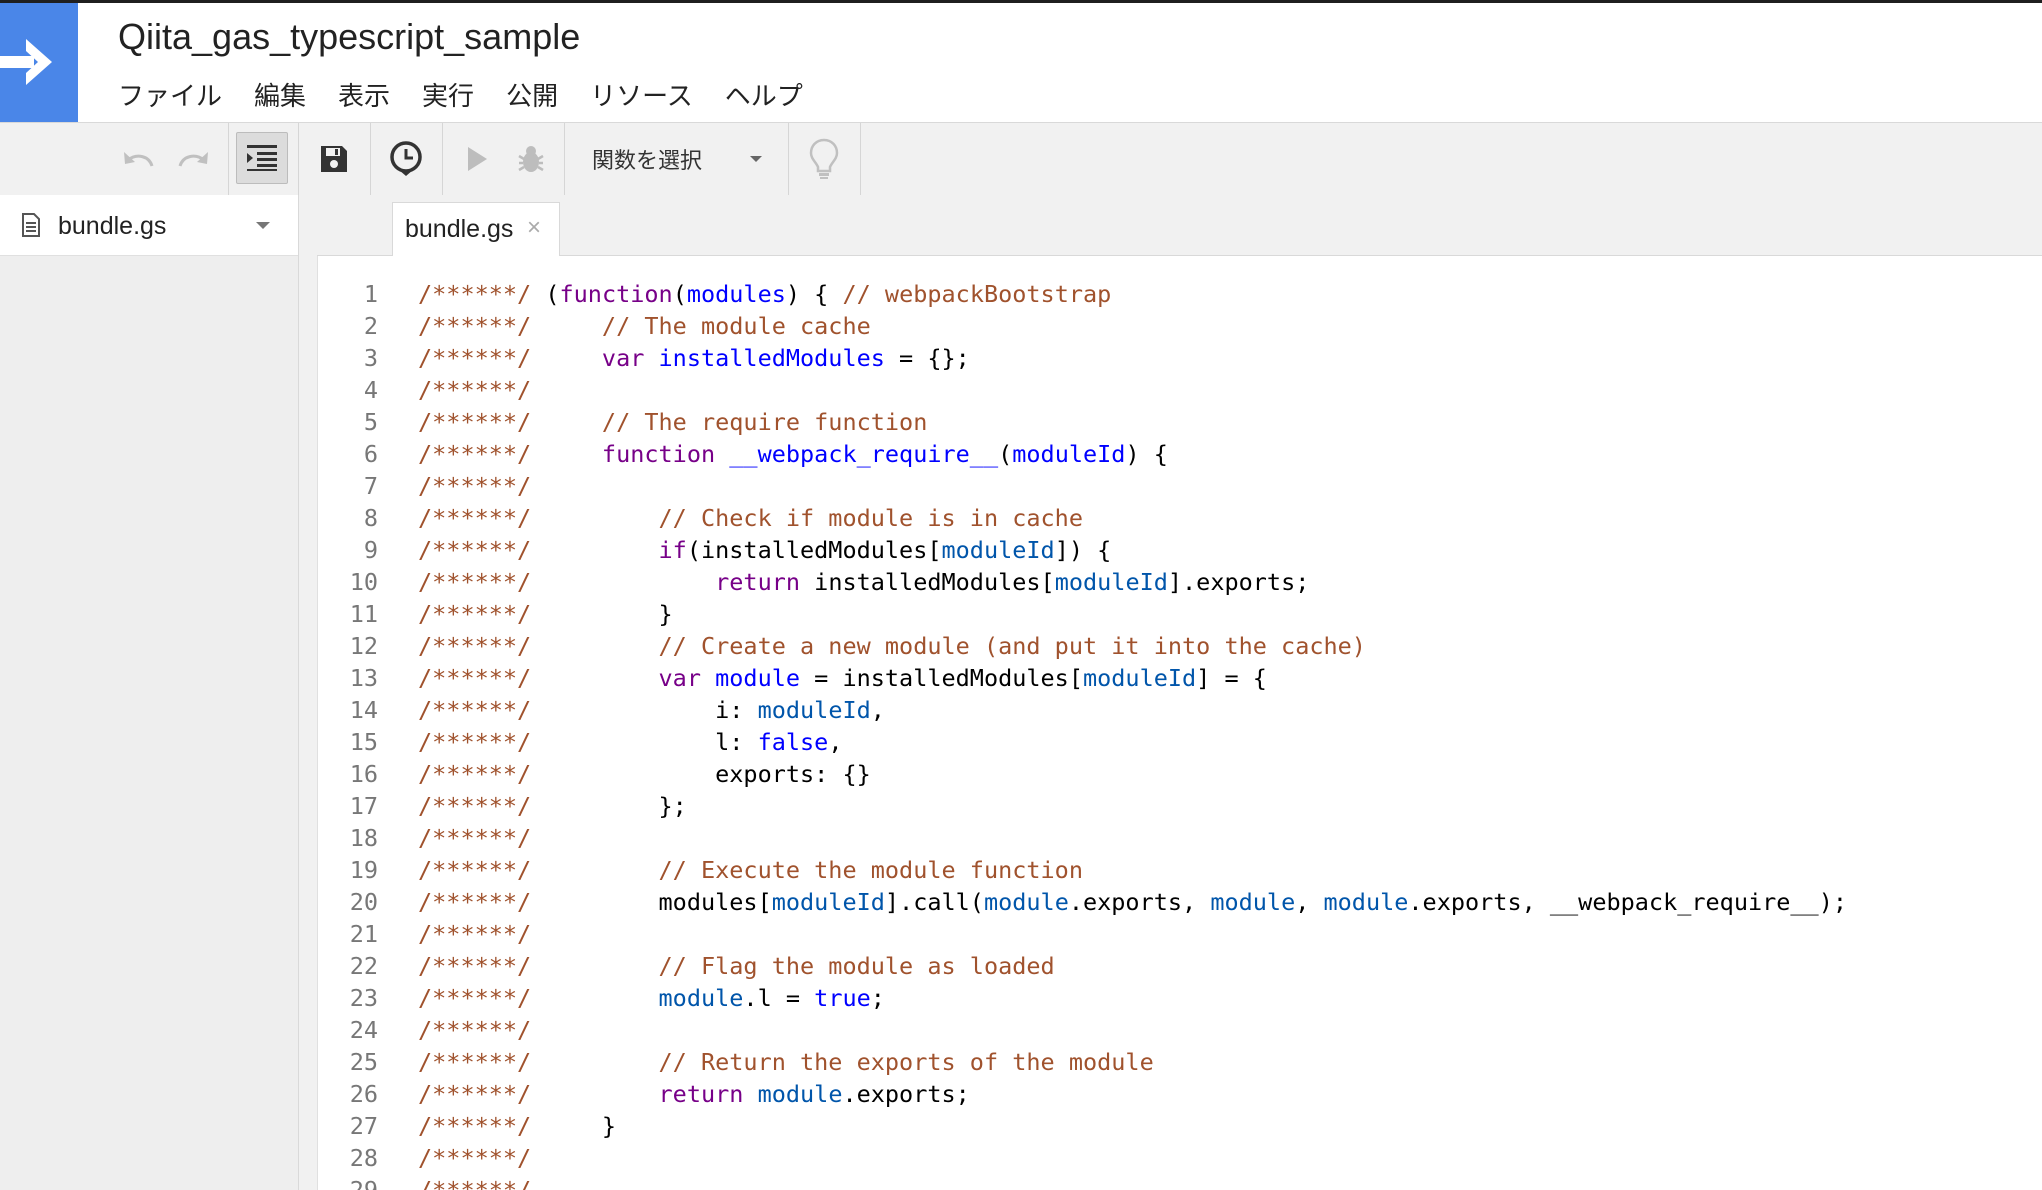 Image resolution: width=2042 pixels, height=1190 pixels. What do you see at coordinates (149, 225) in the screenshot?
I see `file-item-bundle: bundle.gs` at bounding box center [149, 225].